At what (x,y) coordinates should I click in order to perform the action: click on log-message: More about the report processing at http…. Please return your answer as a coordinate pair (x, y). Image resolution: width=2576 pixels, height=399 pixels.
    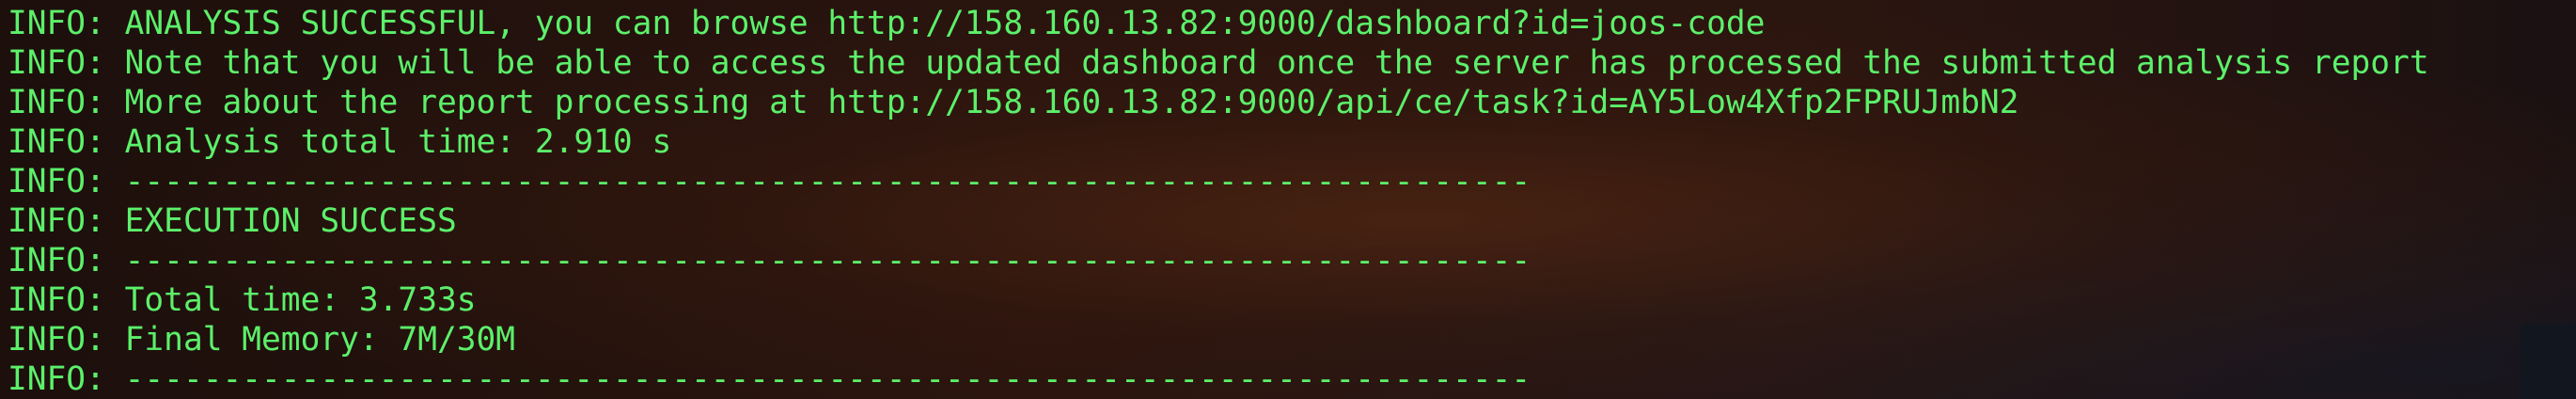
    Looking at the image, I should click on (1071, 102).